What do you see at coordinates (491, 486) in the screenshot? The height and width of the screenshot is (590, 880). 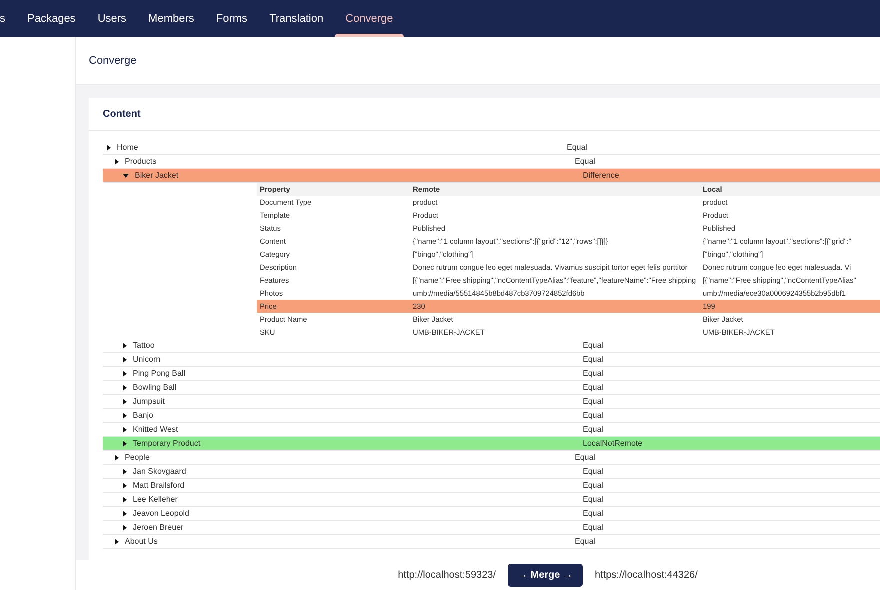 I see `tree-row: Matt Brailsford Equal` at bounding box center [491, 486].